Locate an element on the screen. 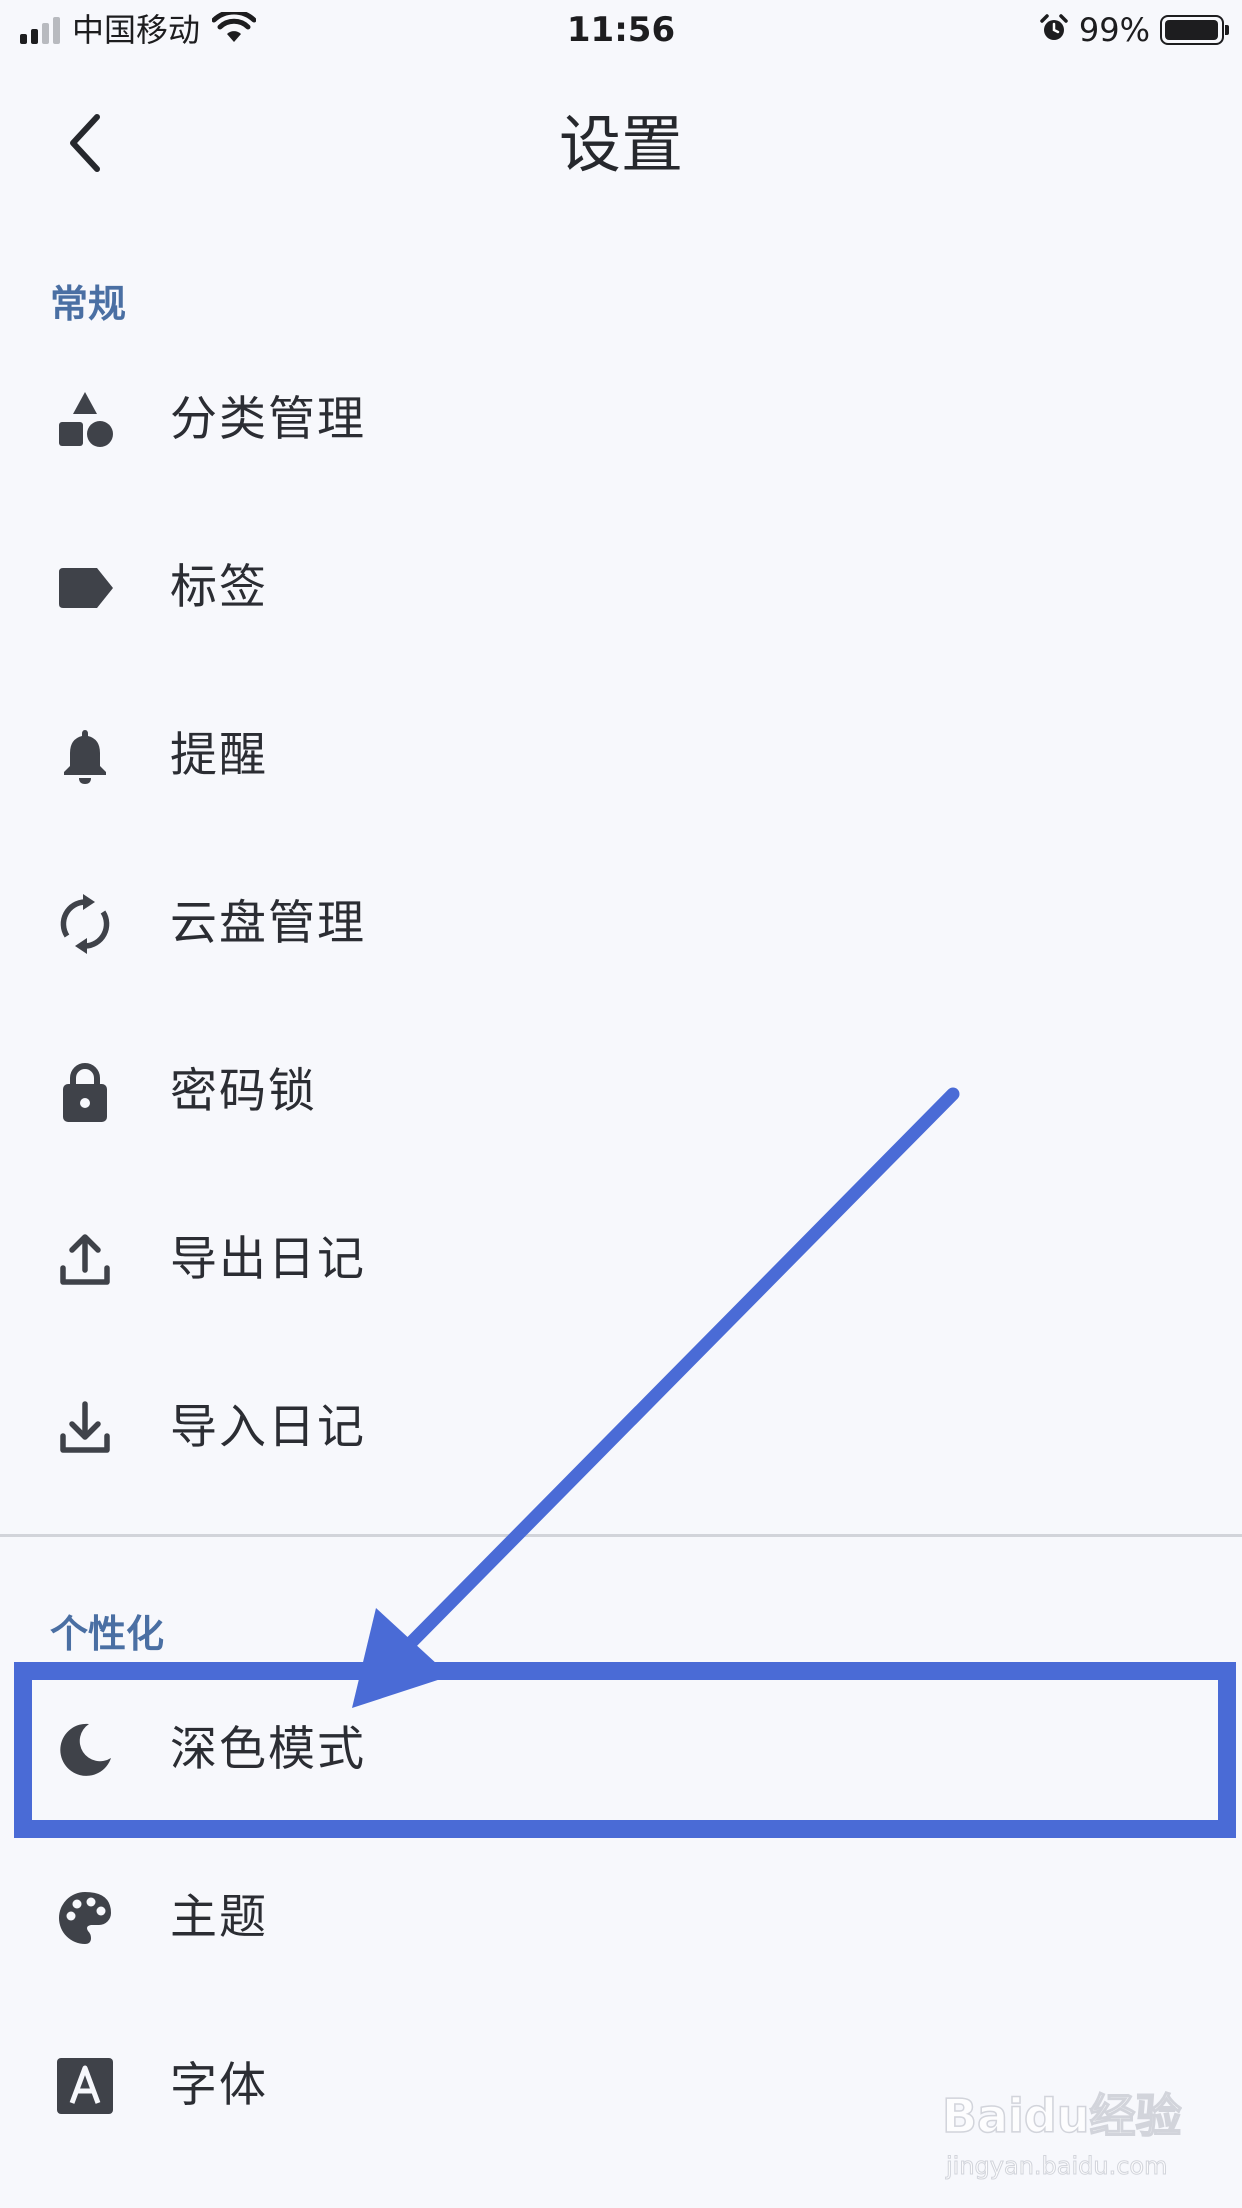  battery-icon is located at coordinates (1194, 30).